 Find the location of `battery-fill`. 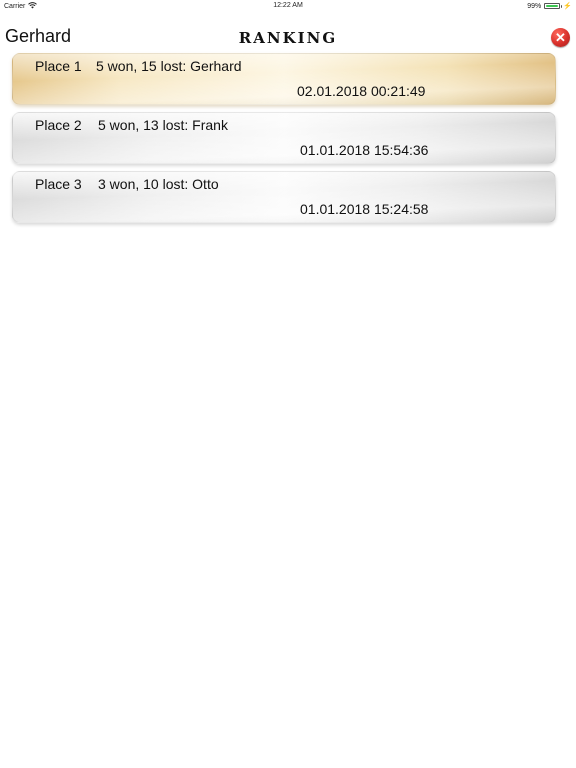

battery-fill is located at coordinates (552, 6).